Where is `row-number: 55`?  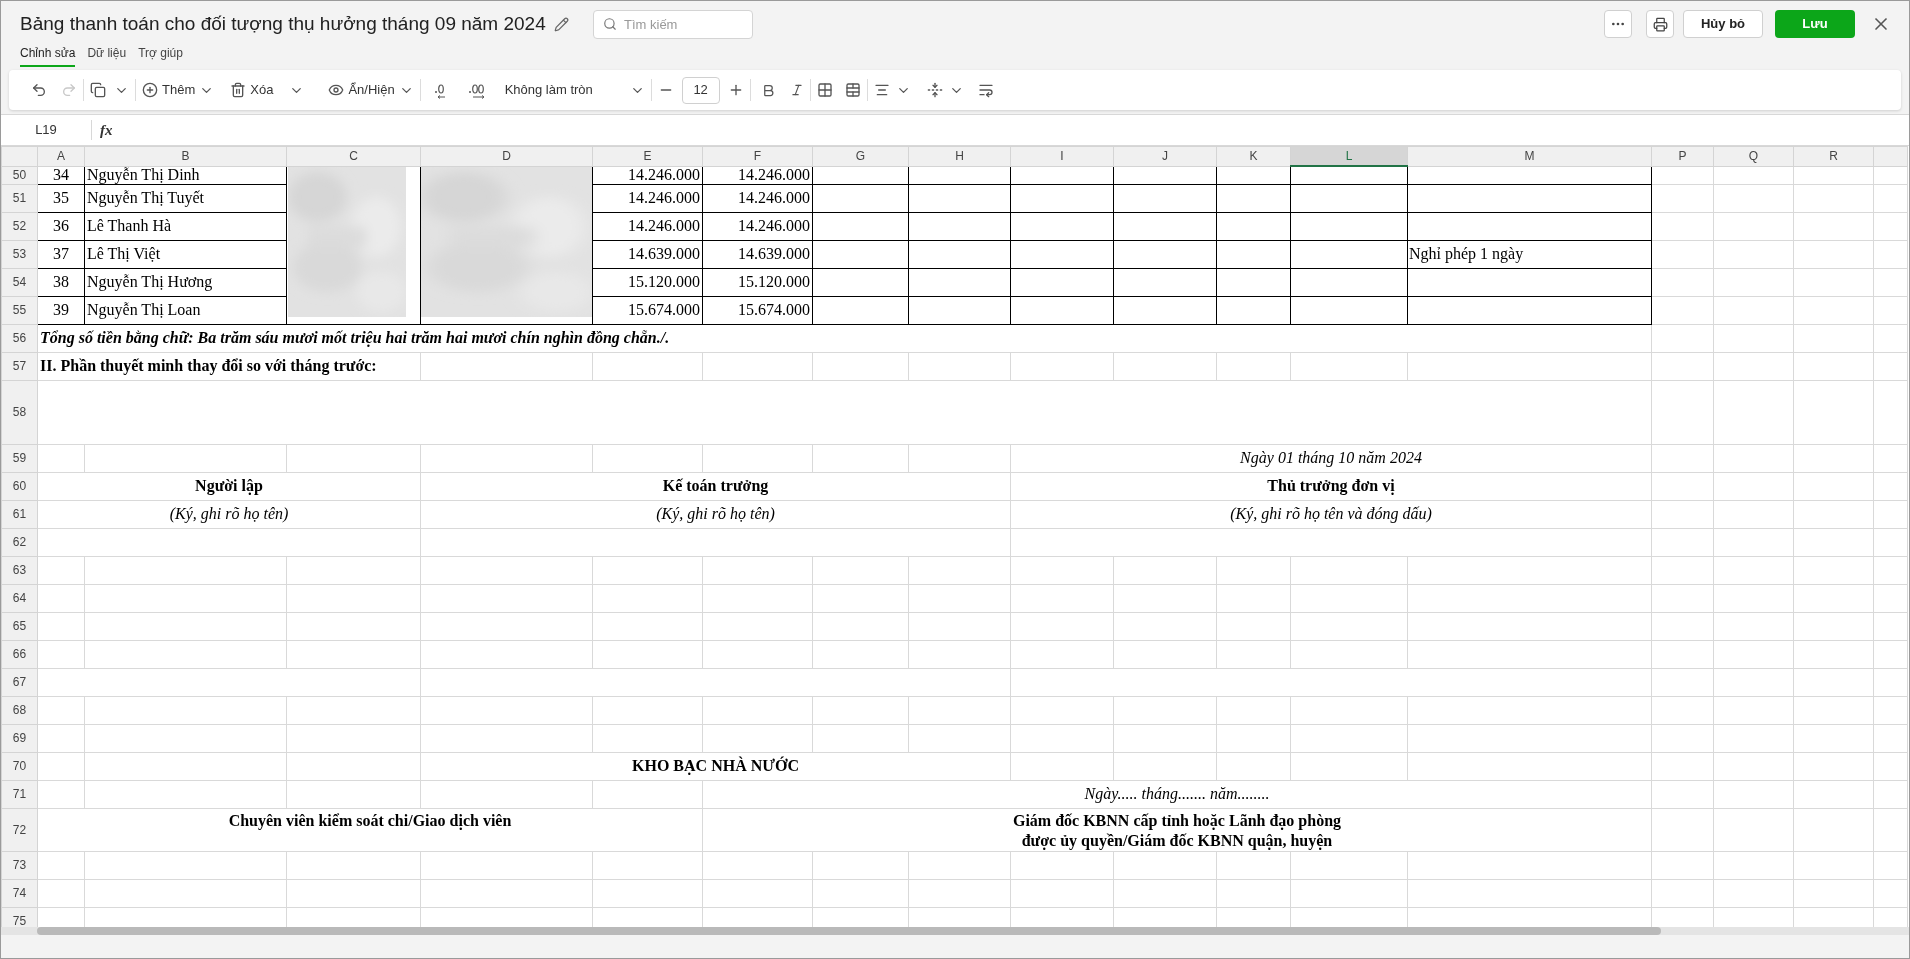 row-number: 55 is located at coordinates (19, 310).